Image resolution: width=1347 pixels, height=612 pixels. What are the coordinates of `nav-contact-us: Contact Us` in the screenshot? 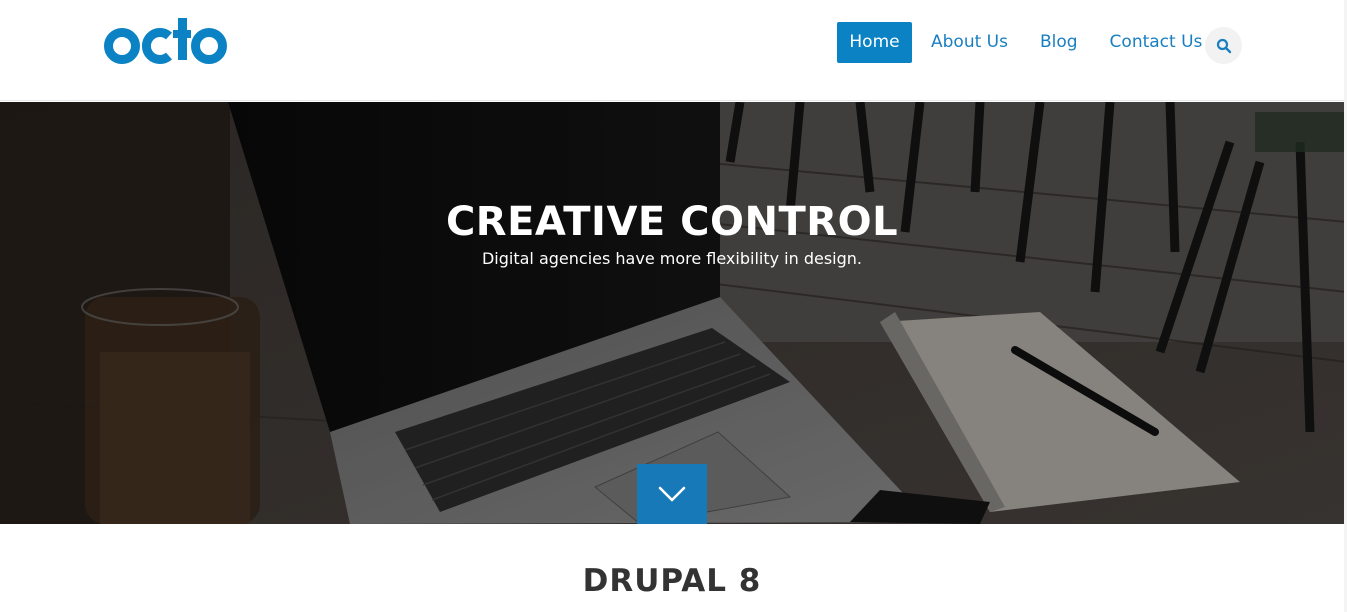 It's located at (1156, 42).